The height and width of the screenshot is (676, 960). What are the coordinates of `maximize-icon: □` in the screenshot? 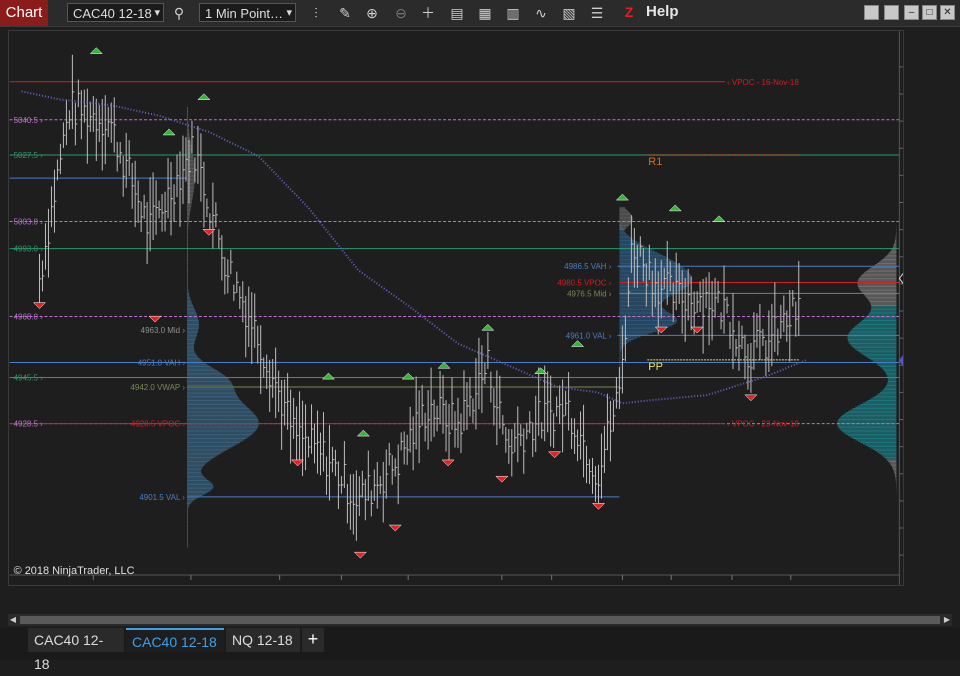 It's located at (929, 12).